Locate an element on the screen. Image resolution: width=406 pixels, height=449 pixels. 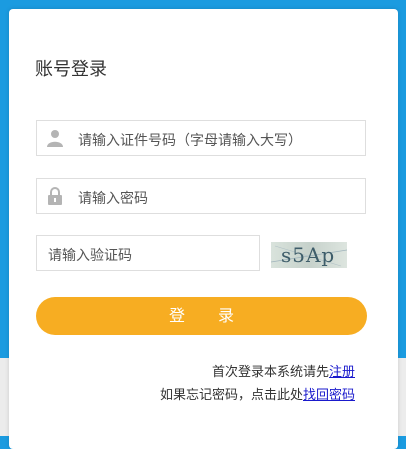
id-number-input: 请输入证件号码（字母请输入大写） is located at coordinates (201, 138).